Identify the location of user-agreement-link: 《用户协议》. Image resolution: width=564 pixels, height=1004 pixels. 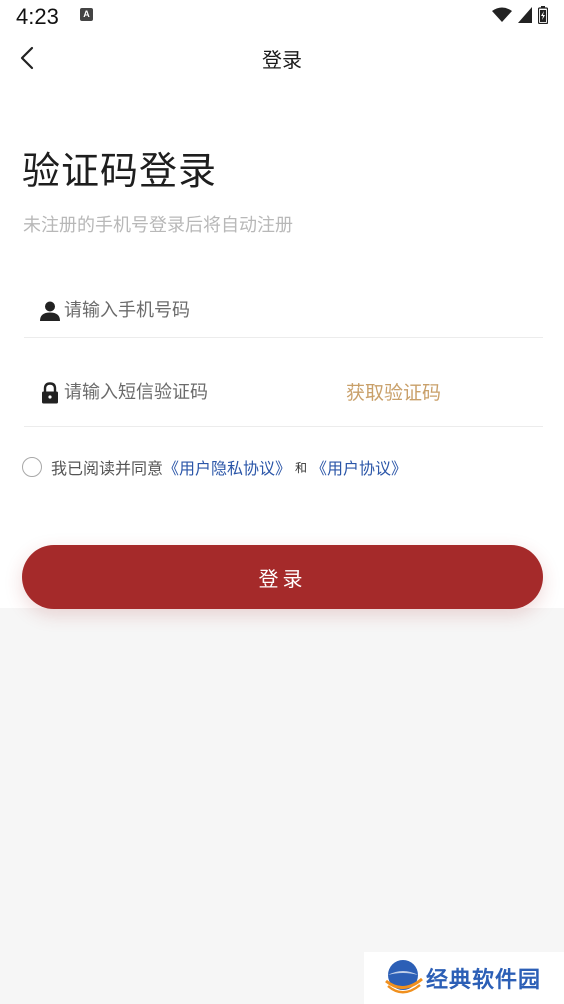
(359, 467).